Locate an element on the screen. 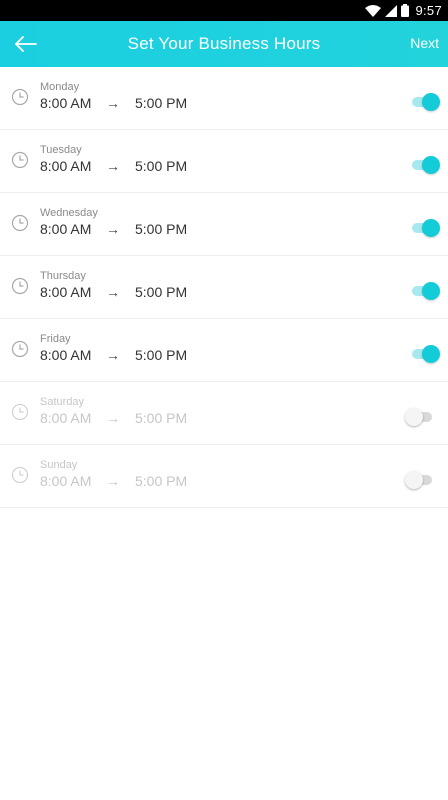  day-row-monday: Monday 8:00 AM → 5:00 PM is located at coordinates (224, 98).